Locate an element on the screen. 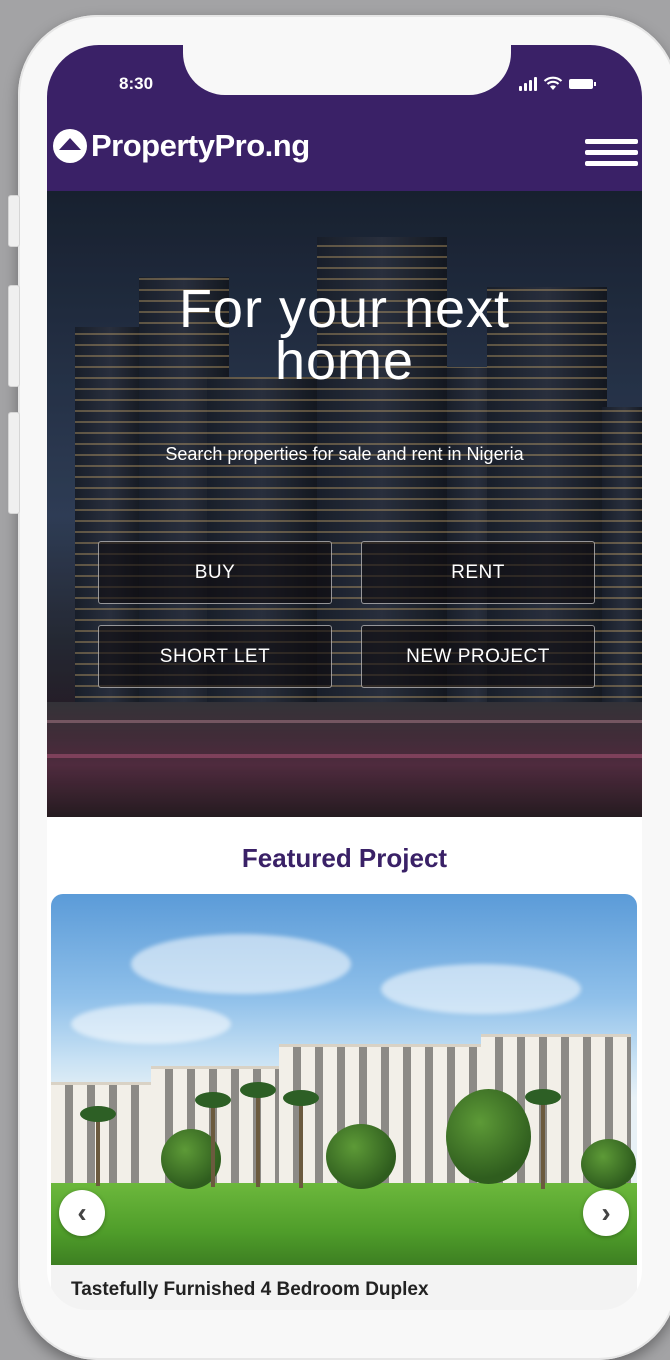  hamburger-menu-icon is located at coordinates (611, 153).